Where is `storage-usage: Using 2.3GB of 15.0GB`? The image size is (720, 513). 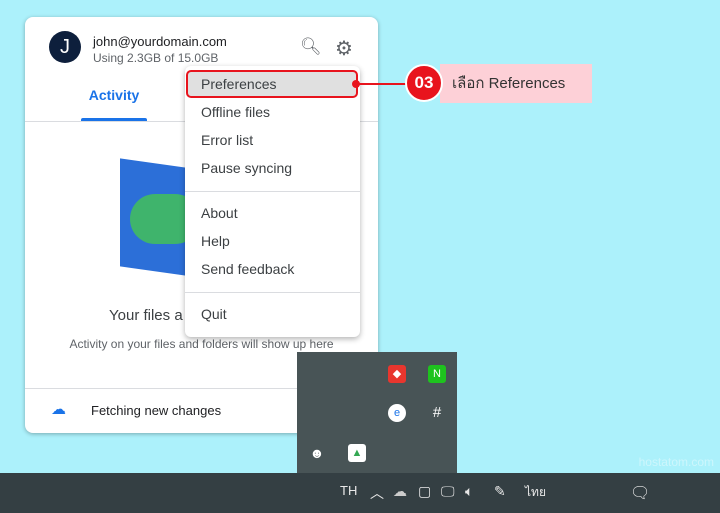 storage-usage: Using 2.3GB of 15.0GB is located at coordinates (156, 58).